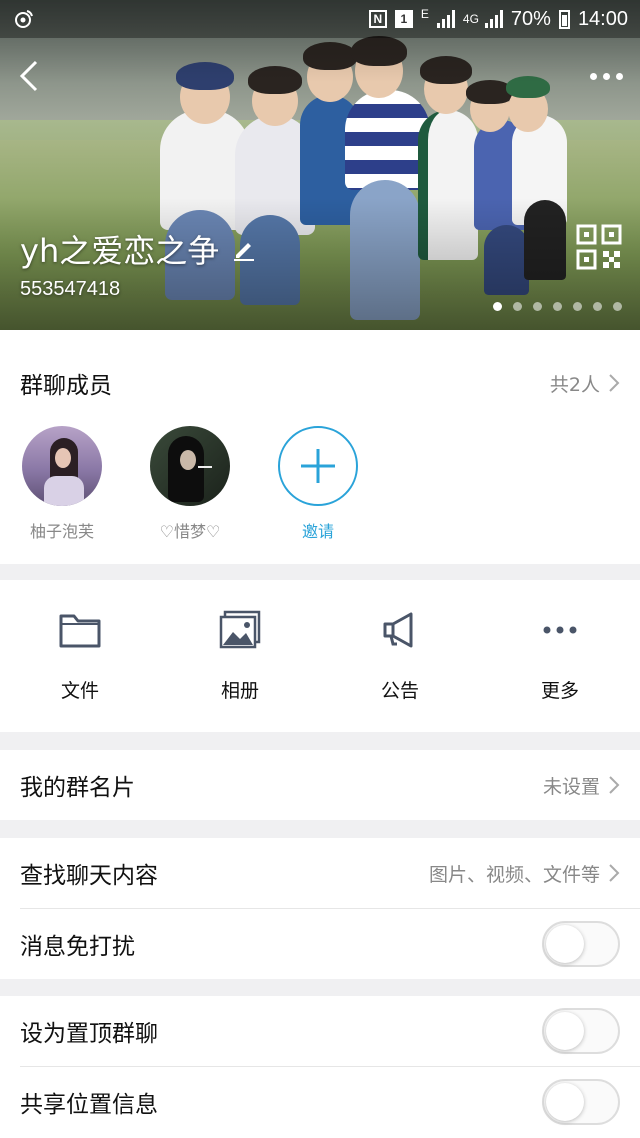 Image resolution: width=640 pixels, height=1138 pixels. I want to click on clock: 14:00, so click(602, 18).